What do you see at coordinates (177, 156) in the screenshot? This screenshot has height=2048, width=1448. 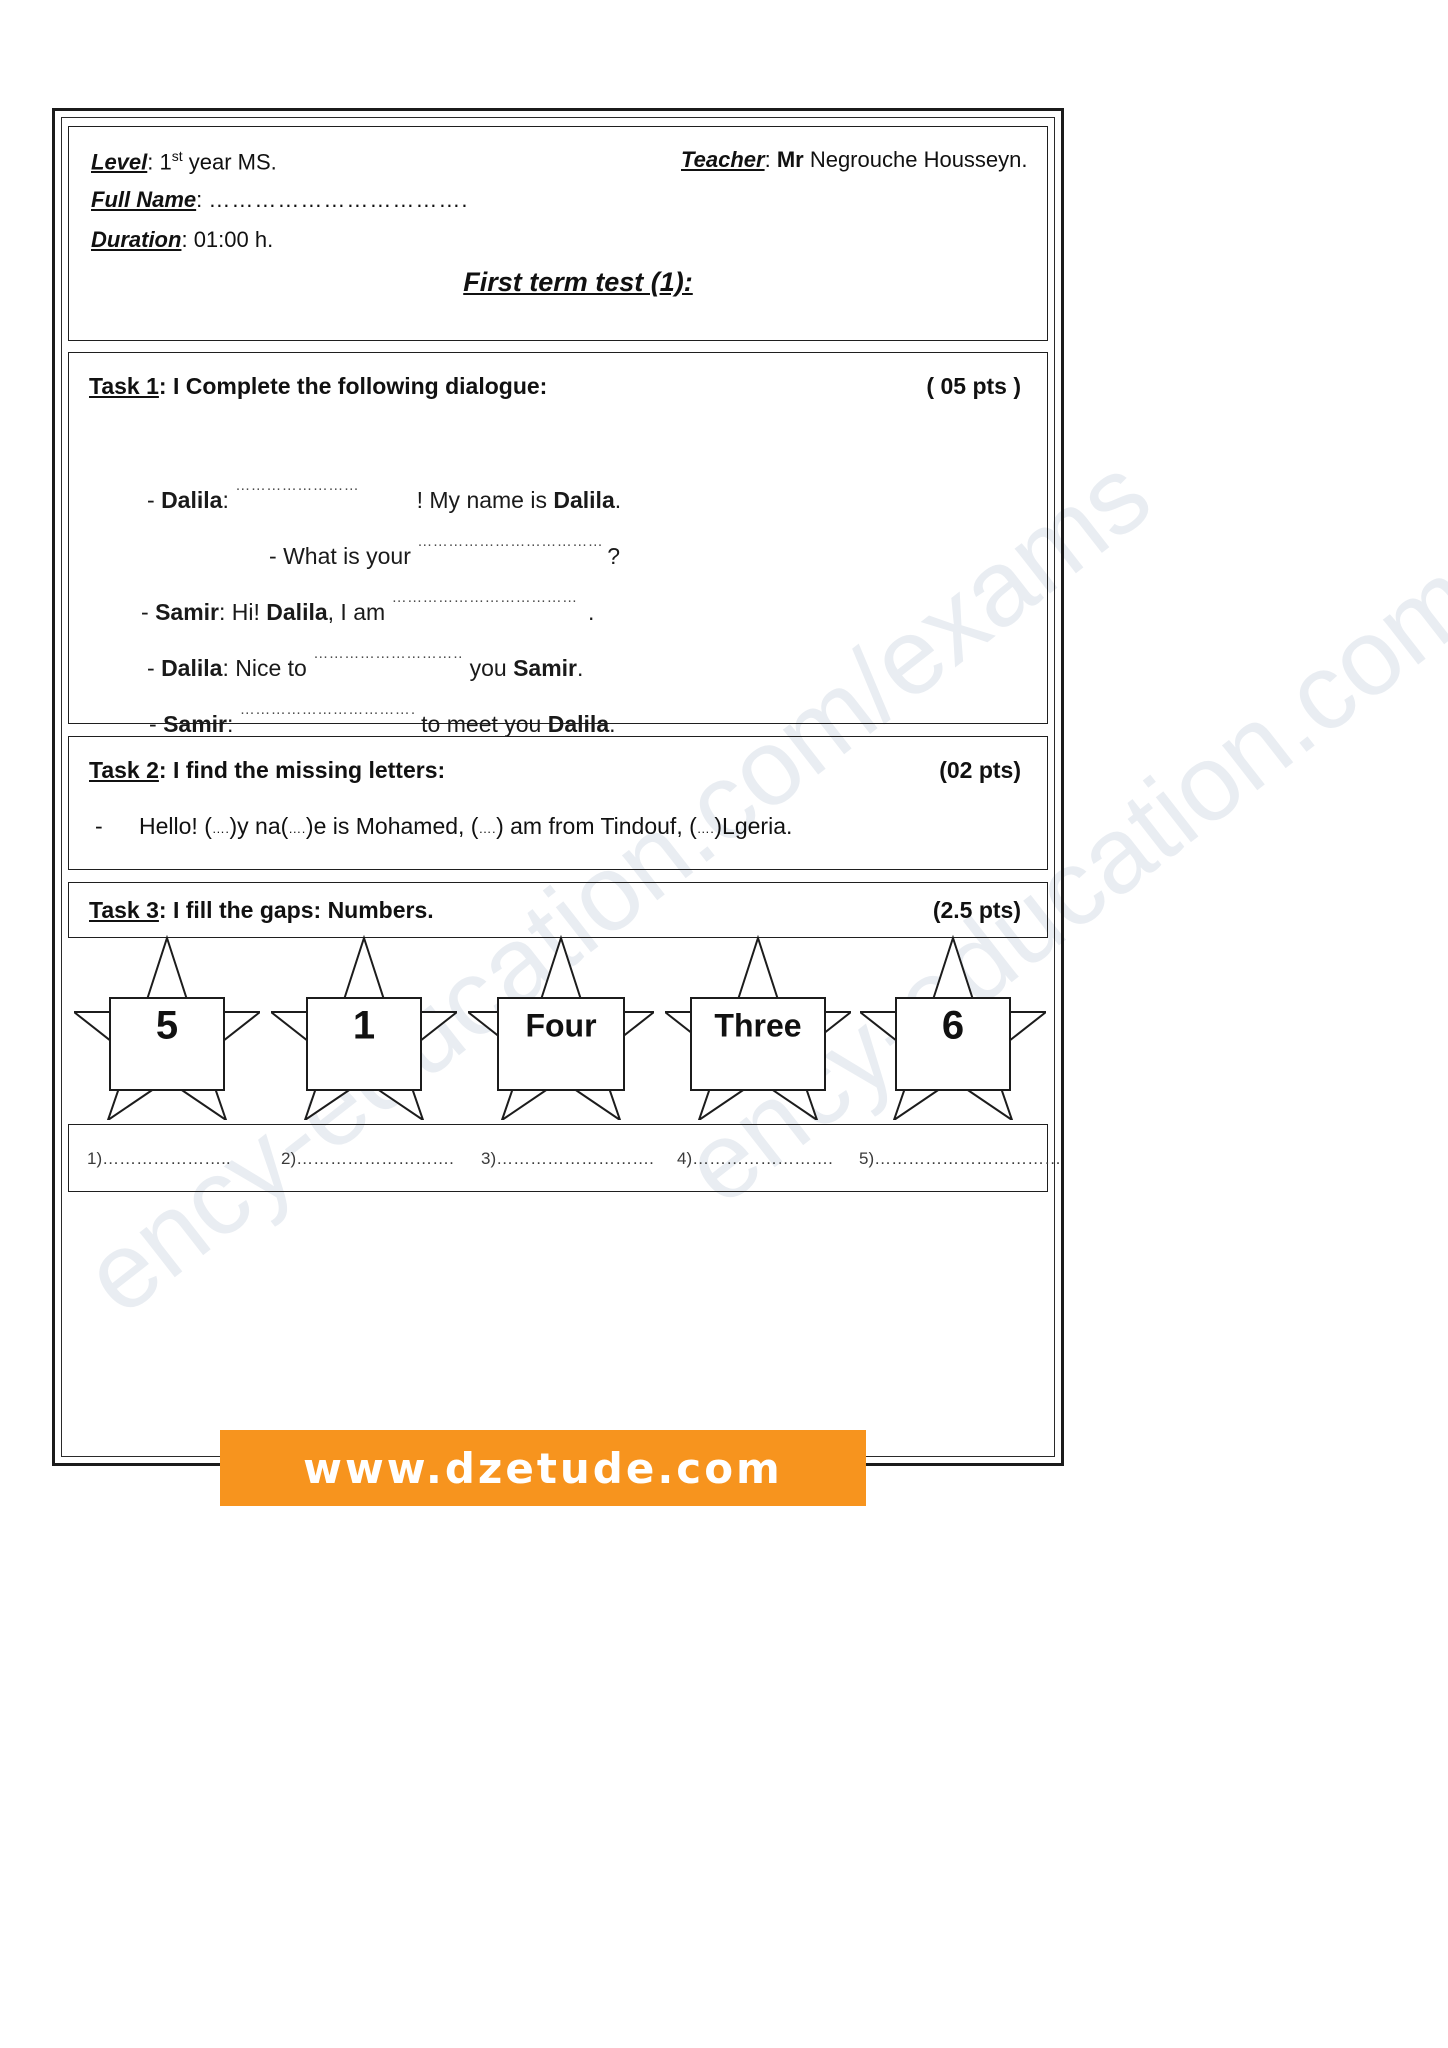 I see `level-value-ordinal: st` at bounding box center [177, 156].